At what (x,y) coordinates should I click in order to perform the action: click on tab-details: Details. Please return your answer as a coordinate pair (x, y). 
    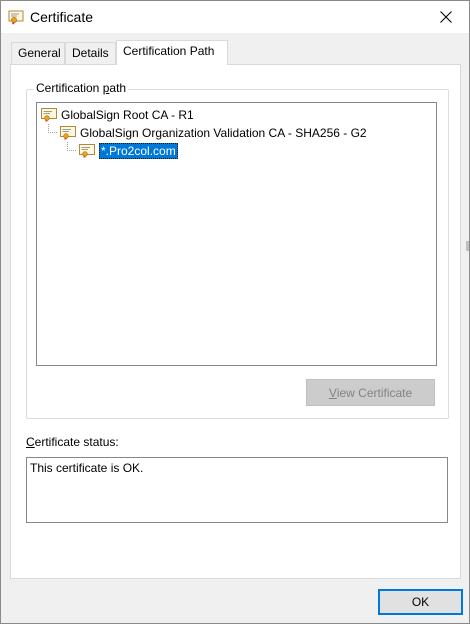
    Looking at the image, I should click on (90, 53).